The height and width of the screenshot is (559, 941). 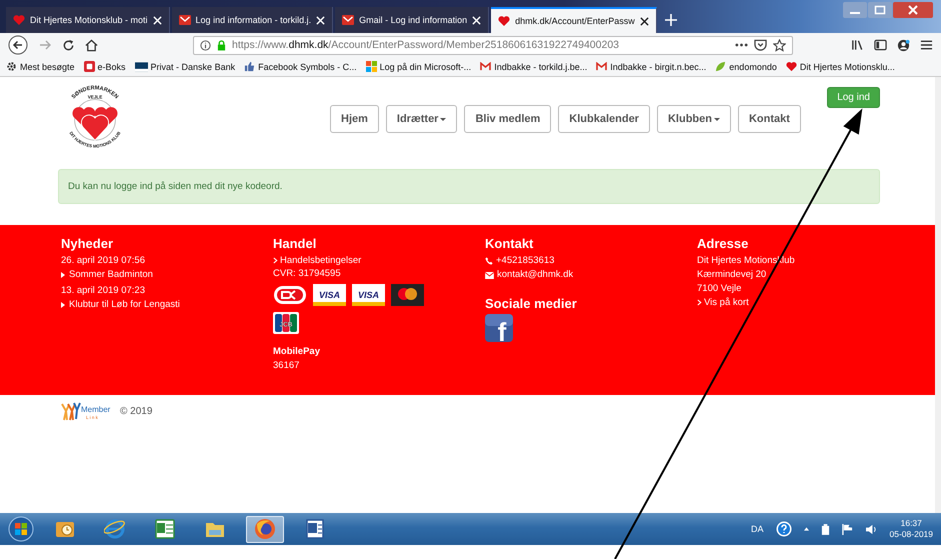 I want to click on battery-icon, so click(x=825, y=529).